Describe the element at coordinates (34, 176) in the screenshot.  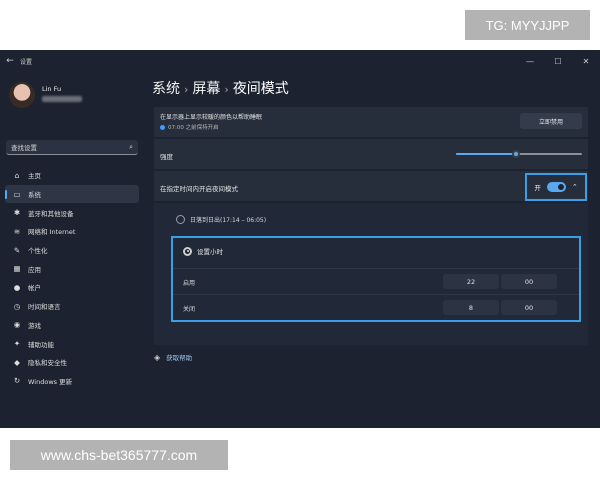
I see `sidebar-item-label: 主页` at that location.